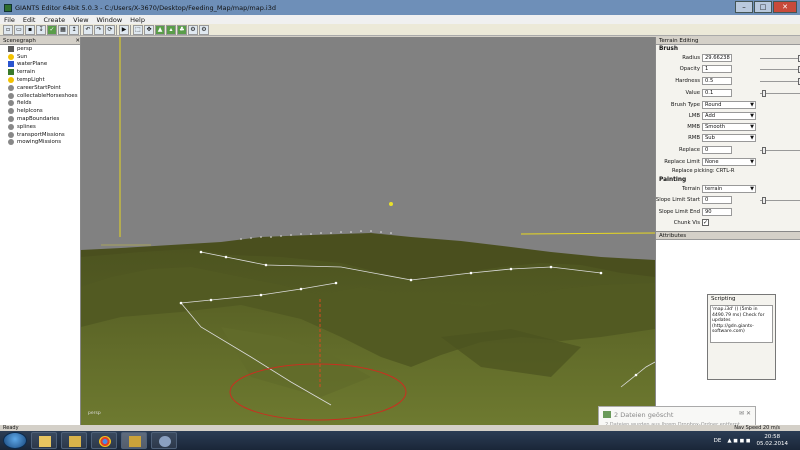 The width and height of the screenshot is (800, 450). What do you see at coordinates (745, 413) in the screenshot?
I see `notification-buttons: ✉ ✕` at bounding box center [745, 413].